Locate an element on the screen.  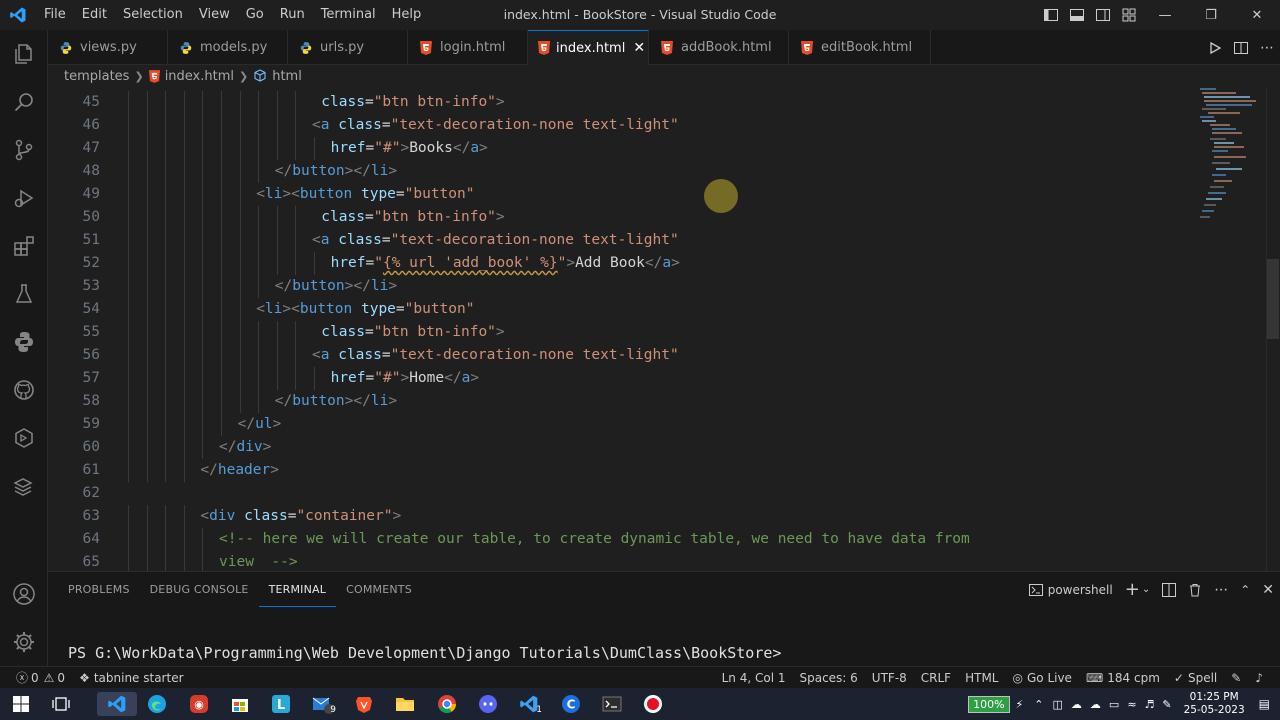
taskbar-c-app-icon: C is located at coordinates (571, 704).